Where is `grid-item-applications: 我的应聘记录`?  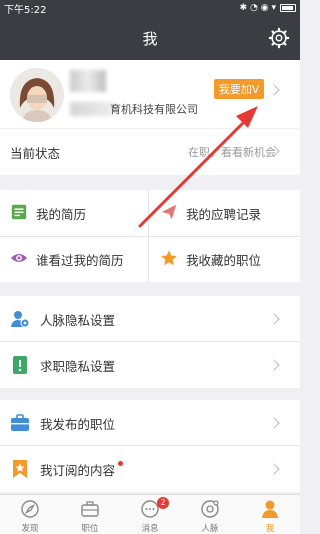 grid-item-applications: 我的应聘记录 is located at coordinates (225, 213).